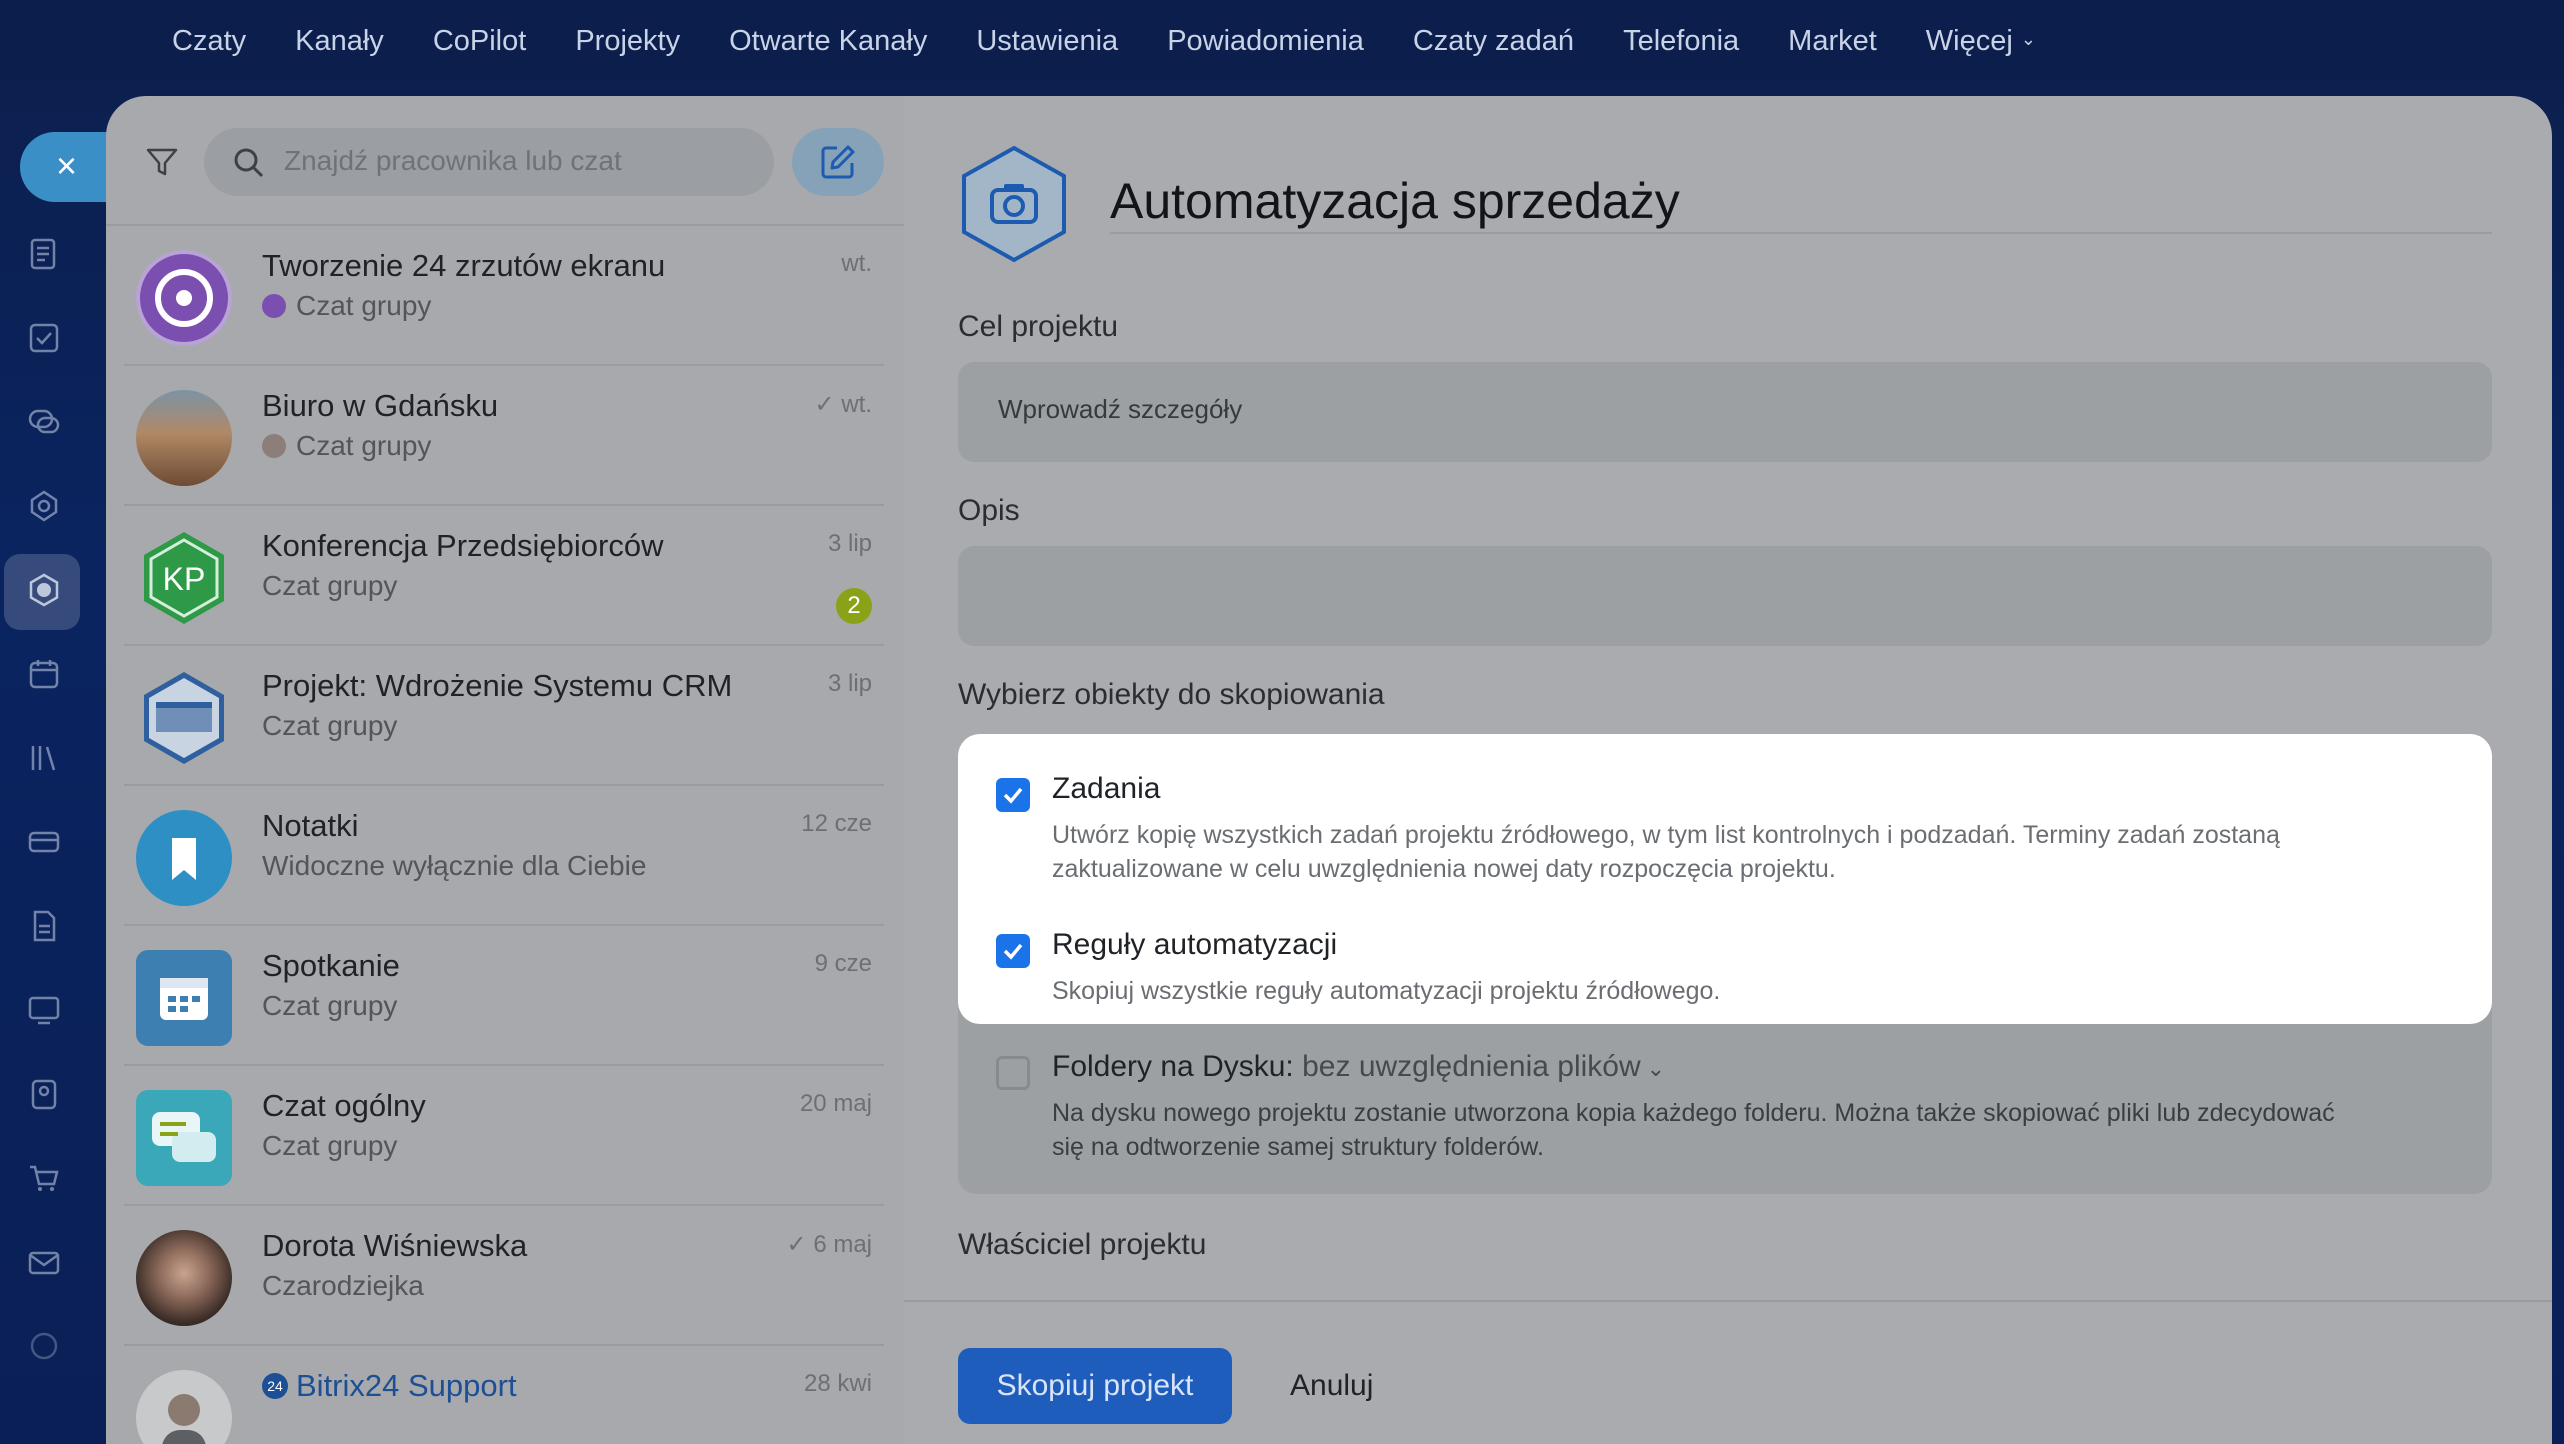 Image resolution: width=2564 pixels, height=1444 pixels. I want to click on chat-item: Spotkanie Czat grupy 9 cze, so click(504, 996).